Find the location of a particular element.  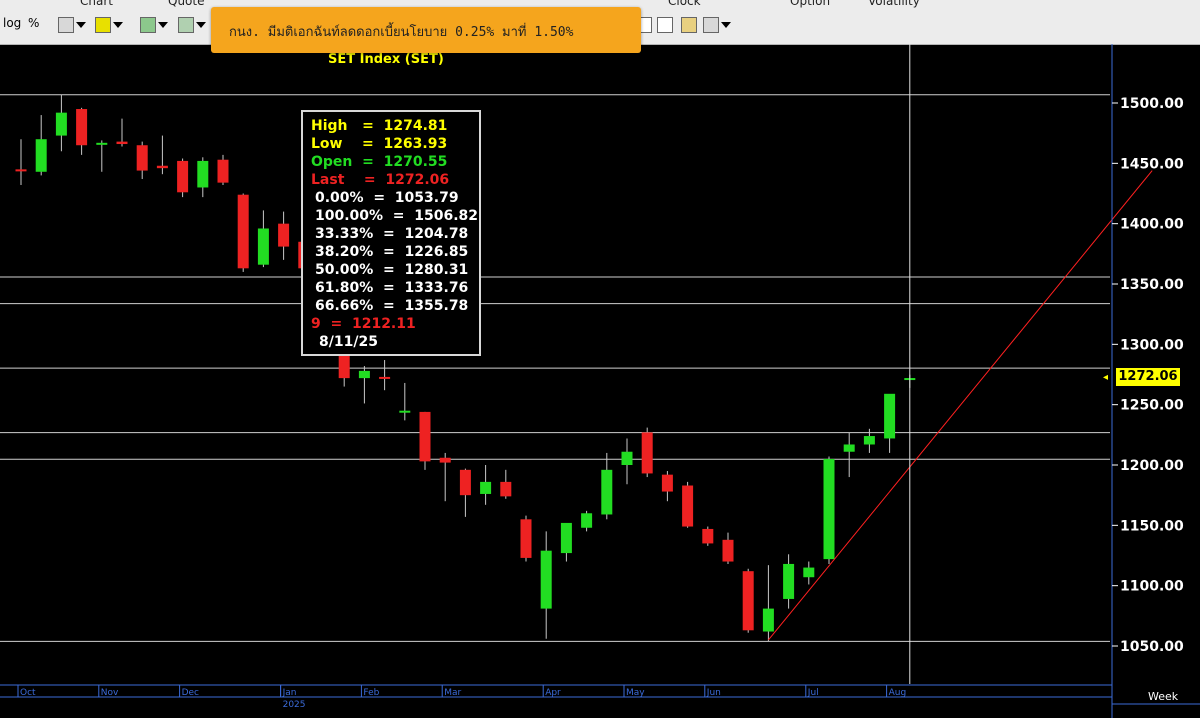

chart-title: SET Index (SET) is located at coordinates (386, 59).